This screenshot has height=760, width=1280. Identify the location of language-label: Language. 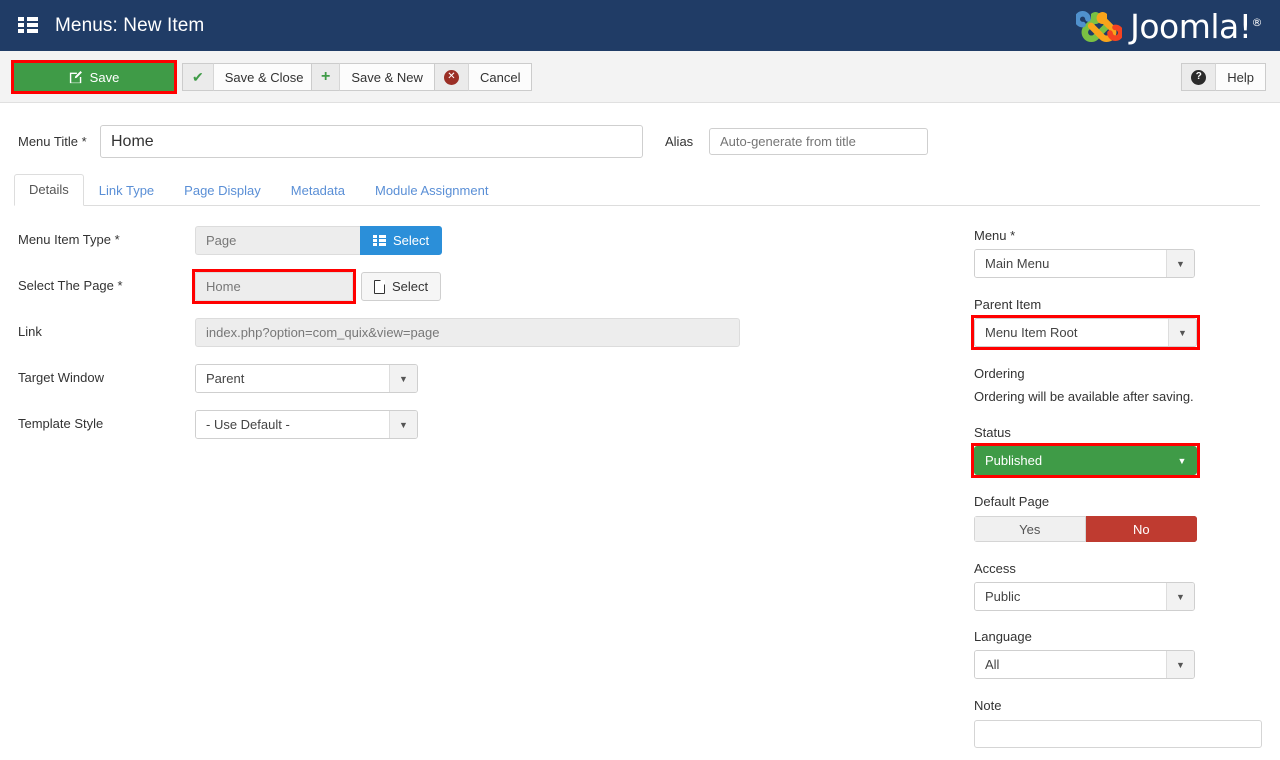
(1003, 636).